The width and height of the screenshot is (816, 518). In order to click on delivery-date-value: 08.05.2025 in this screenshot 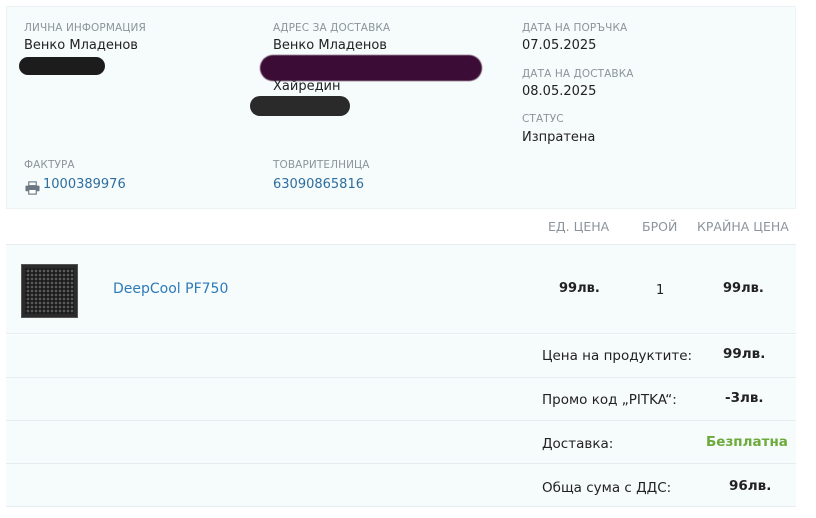, I will do `click(559, 91)`.